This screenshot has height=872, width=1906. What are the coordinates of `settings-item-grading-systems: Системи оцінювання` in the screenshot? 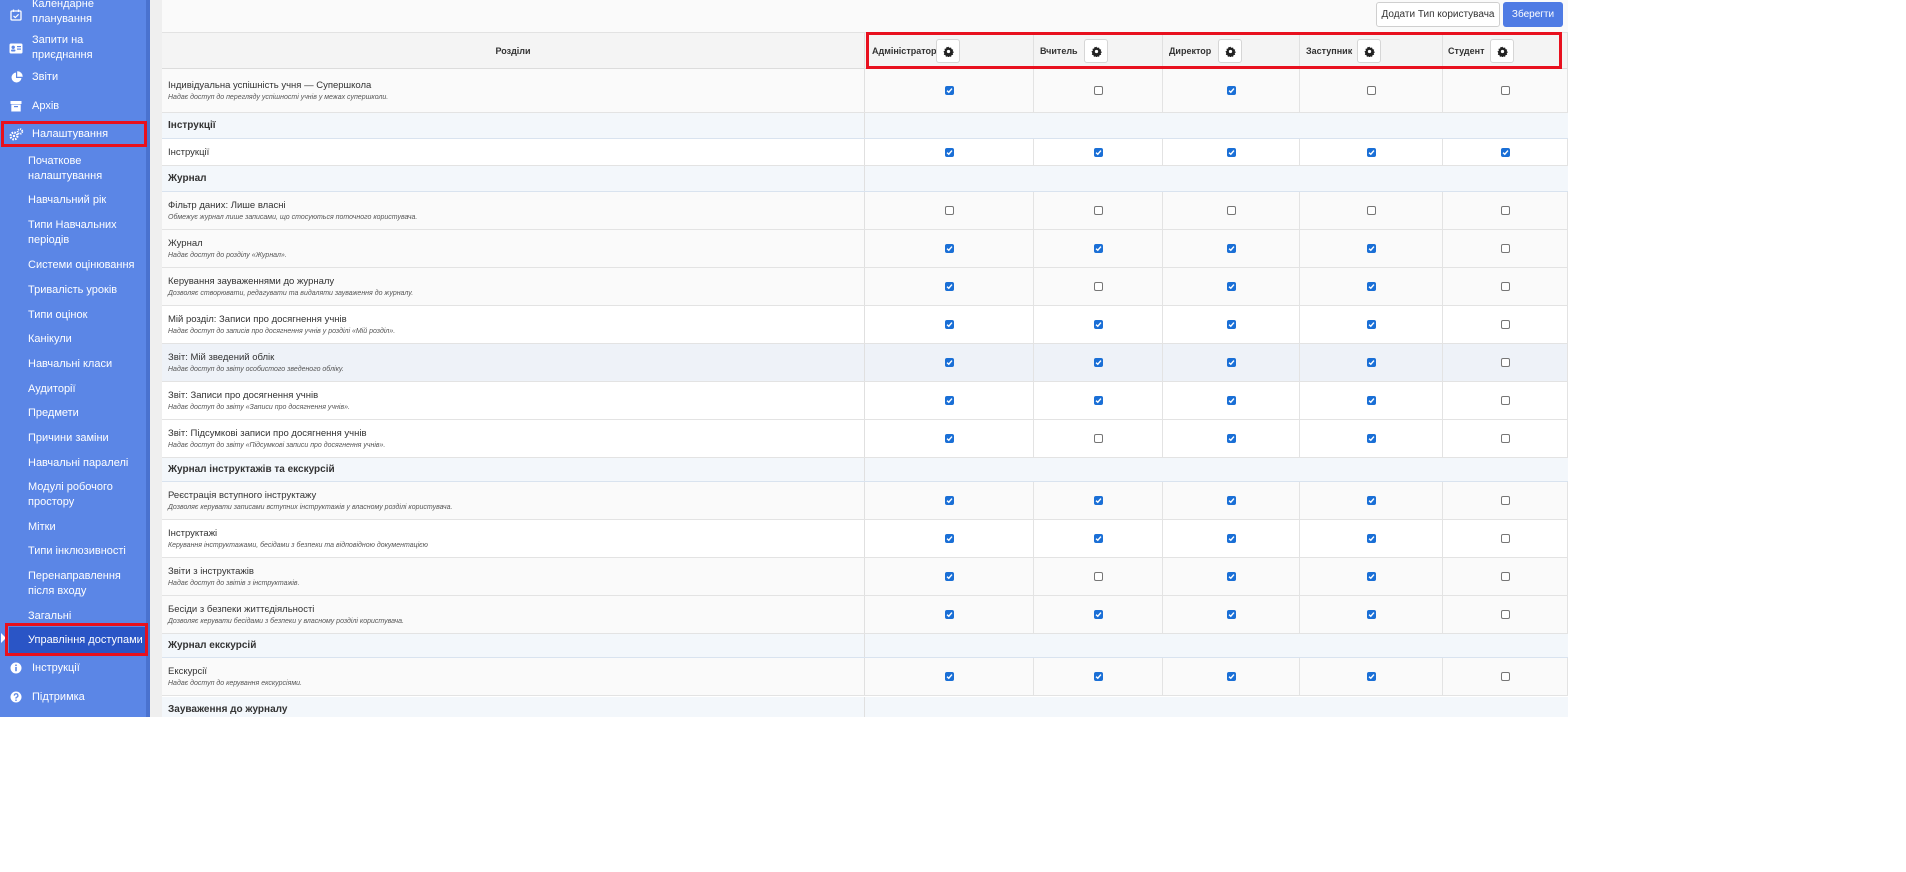 It's located at (87, 265).